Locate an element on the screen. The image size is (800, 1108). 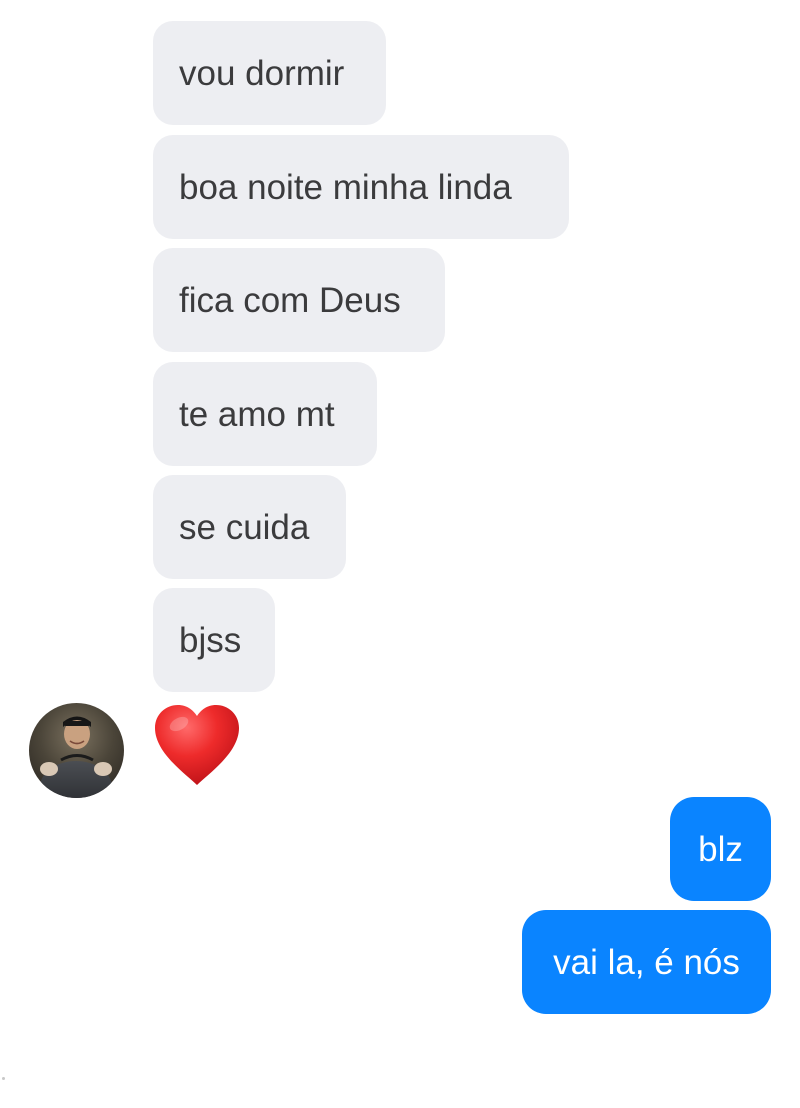
message-text: te amo mt is located at coordinates (257, 414).